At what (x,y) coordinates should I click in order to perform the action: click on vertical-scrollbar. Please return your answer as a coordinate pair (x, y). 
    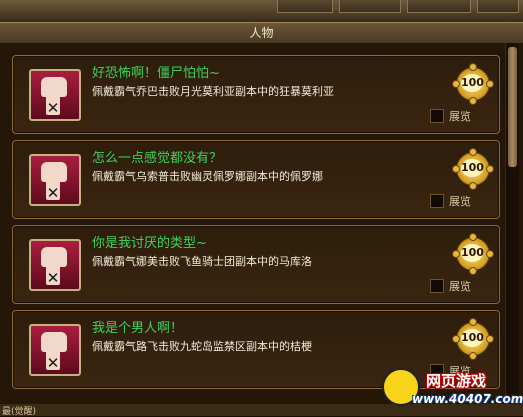
    Looking at the image, I should click on (512, 229).